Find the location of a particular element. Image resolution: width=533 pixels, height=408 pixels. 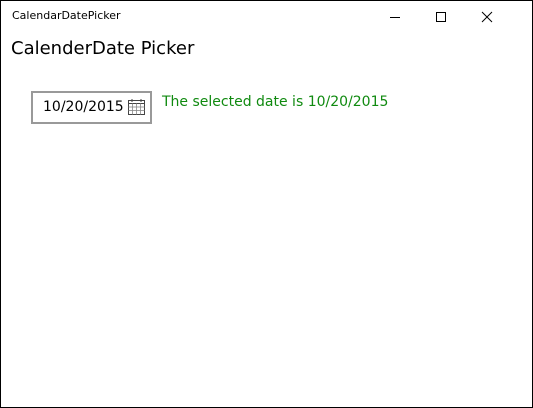

maximize-icon is located at coordinates (441, 17).